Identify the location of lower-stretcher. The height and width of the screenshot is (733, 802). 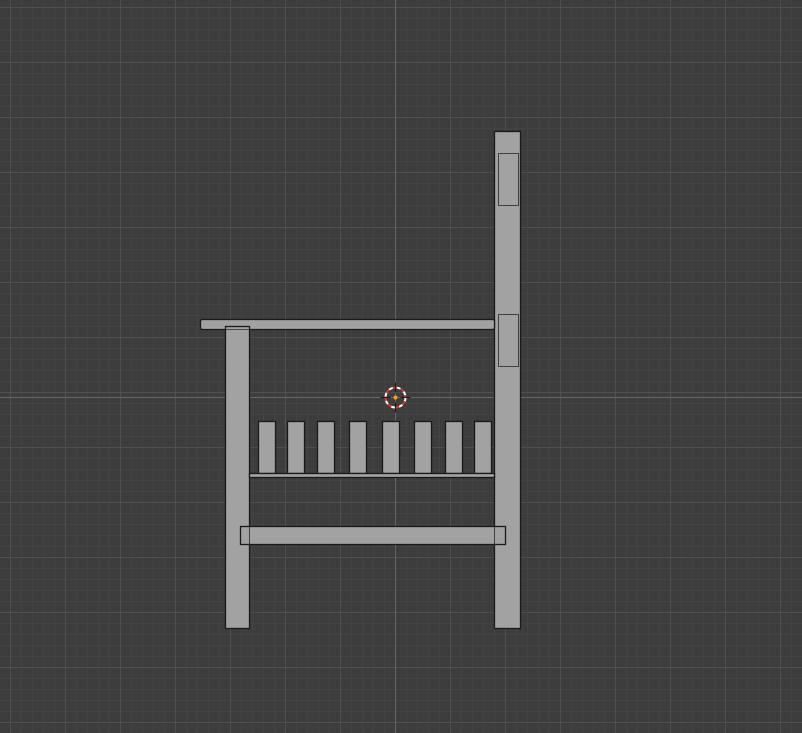
(373, 535).